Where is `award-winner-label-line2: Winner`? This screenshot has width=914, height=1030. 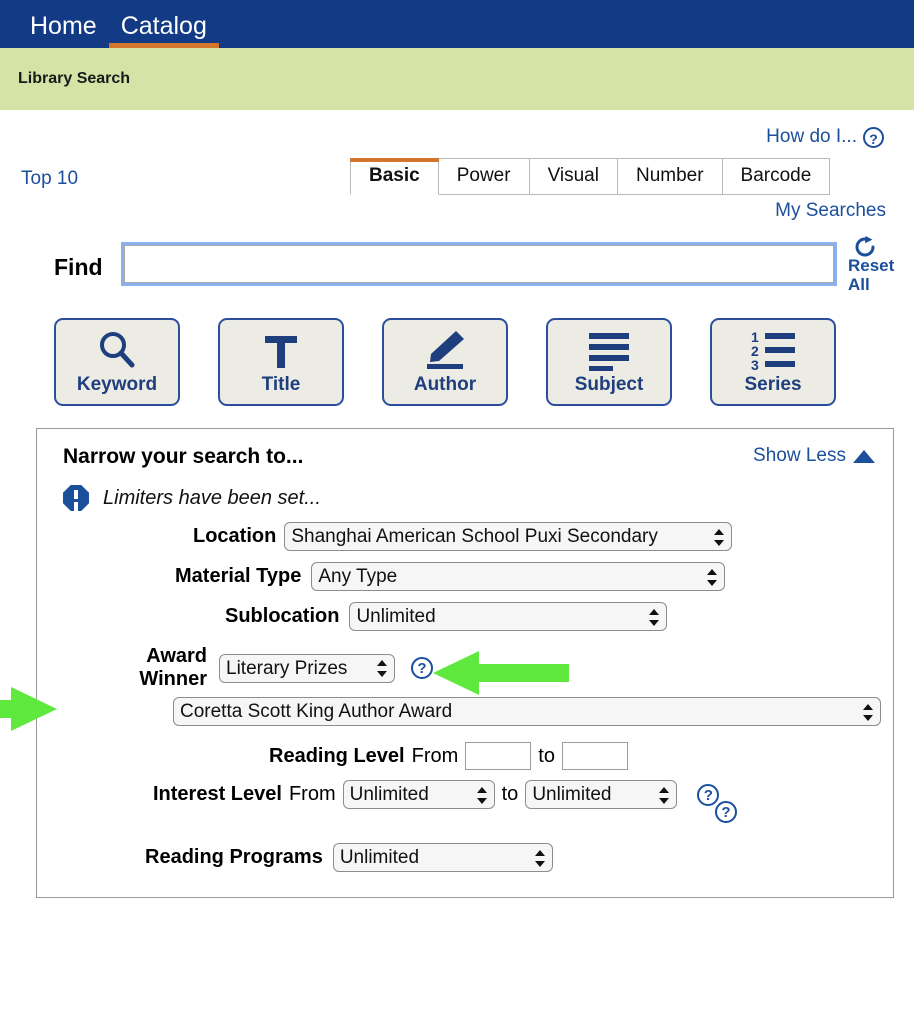 award-winner-label-line2: Winner is located at coordinates (173, 679).